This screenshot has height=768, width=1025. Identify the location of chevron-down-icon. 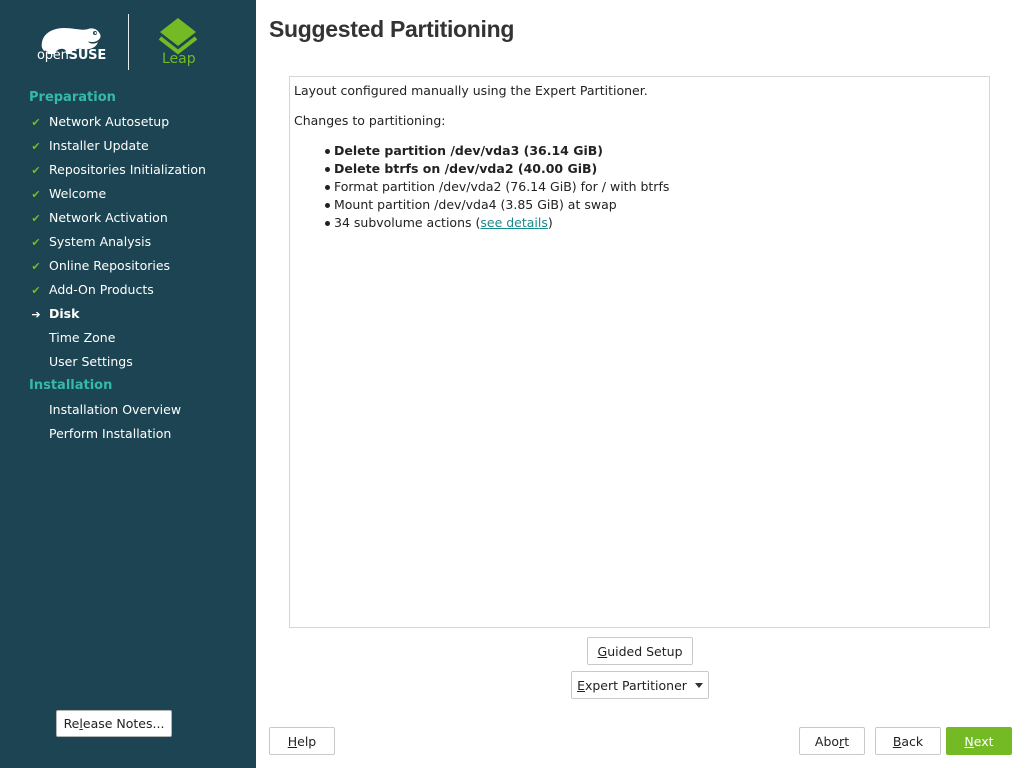
(698, 685).